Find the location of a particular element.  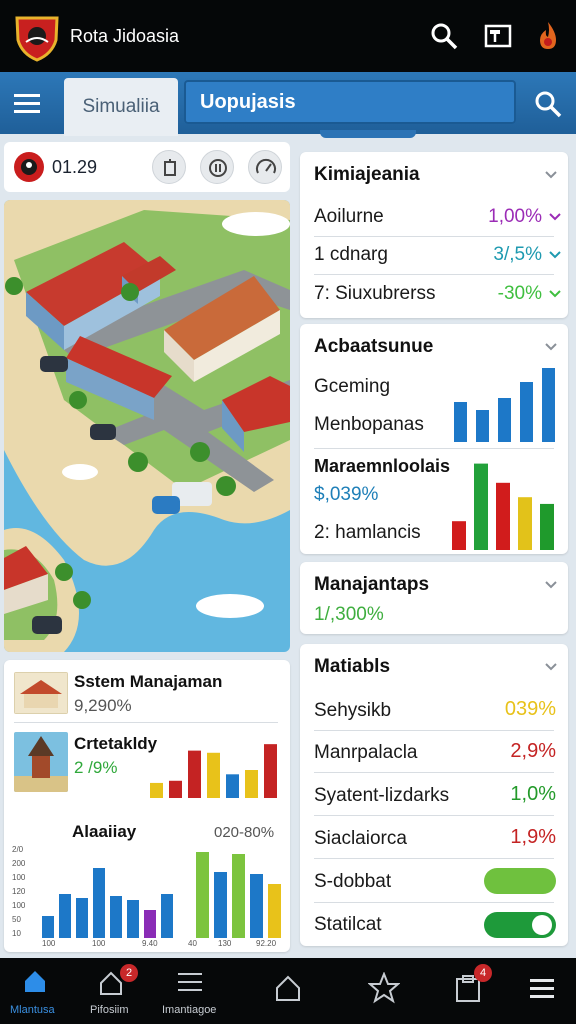

x-tick-label: 92.20 is located at coordinates (266, 943).